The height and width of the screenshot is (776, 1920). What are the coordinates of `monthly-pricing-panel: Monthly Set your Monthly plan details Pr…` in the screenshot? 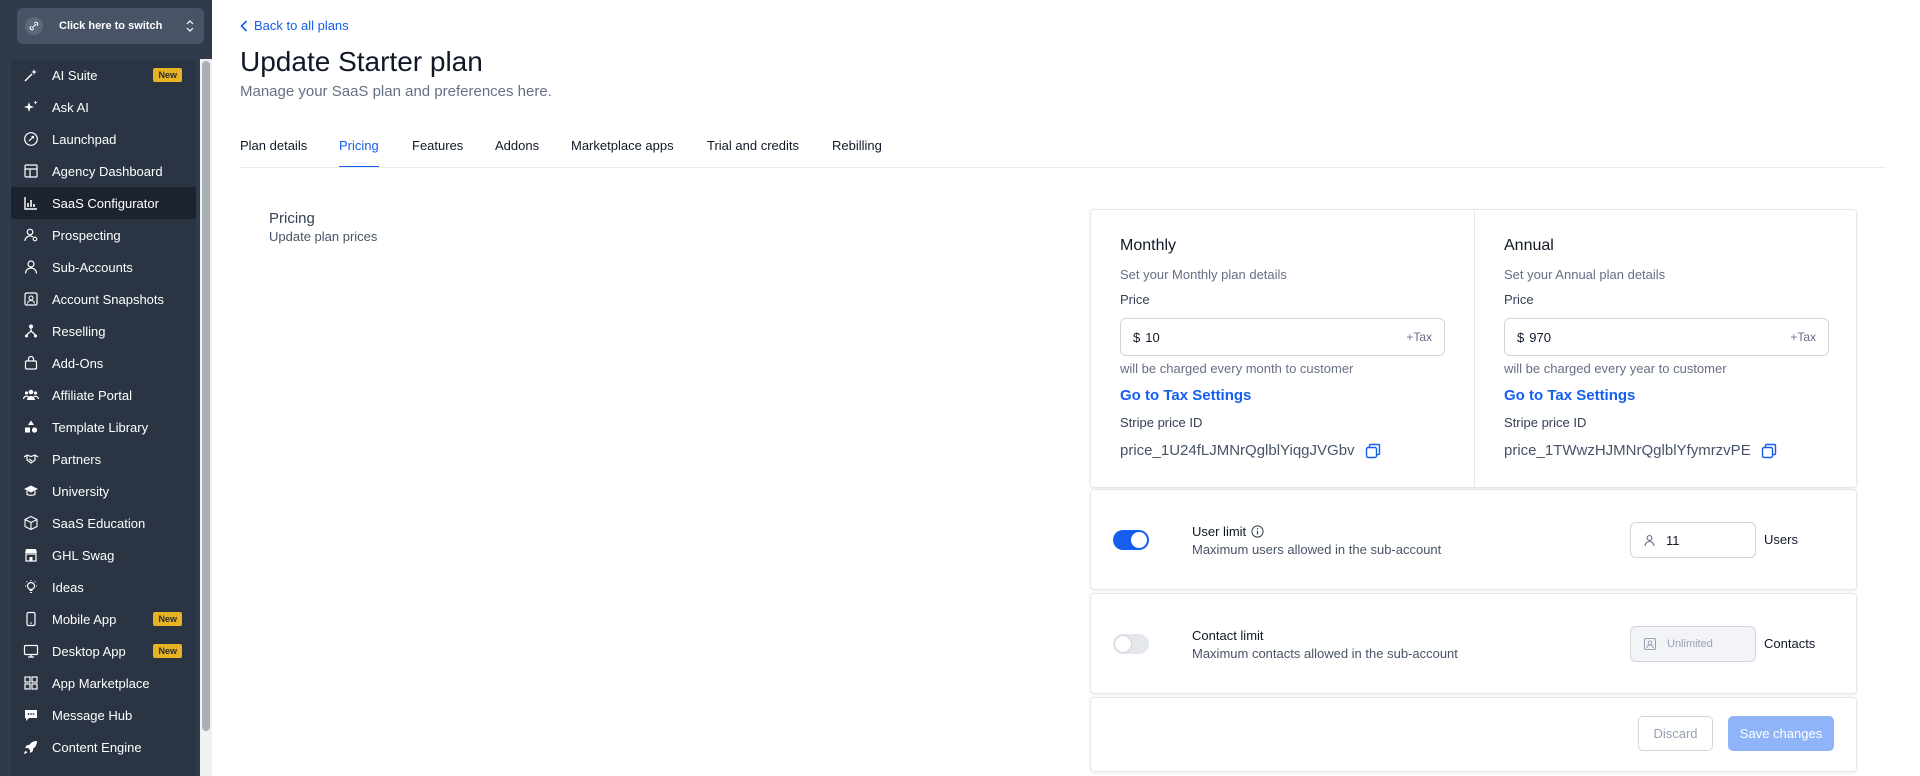 It's located at (1283, 348).